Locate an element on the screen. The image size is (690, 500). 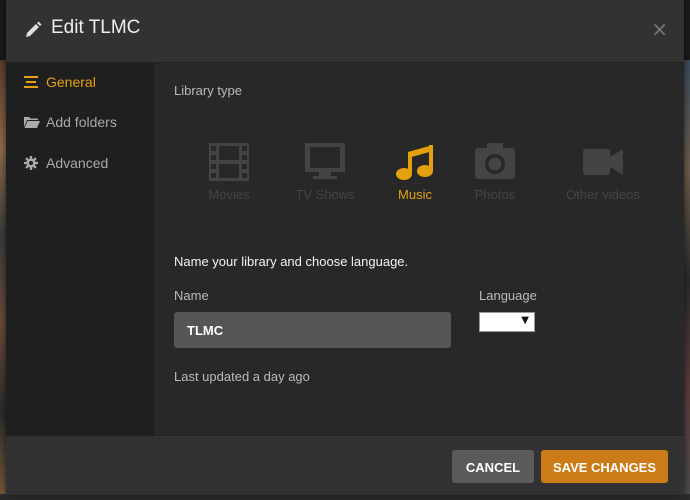
library-type-other-videos: Other videos is located at coordinates (603, 178).